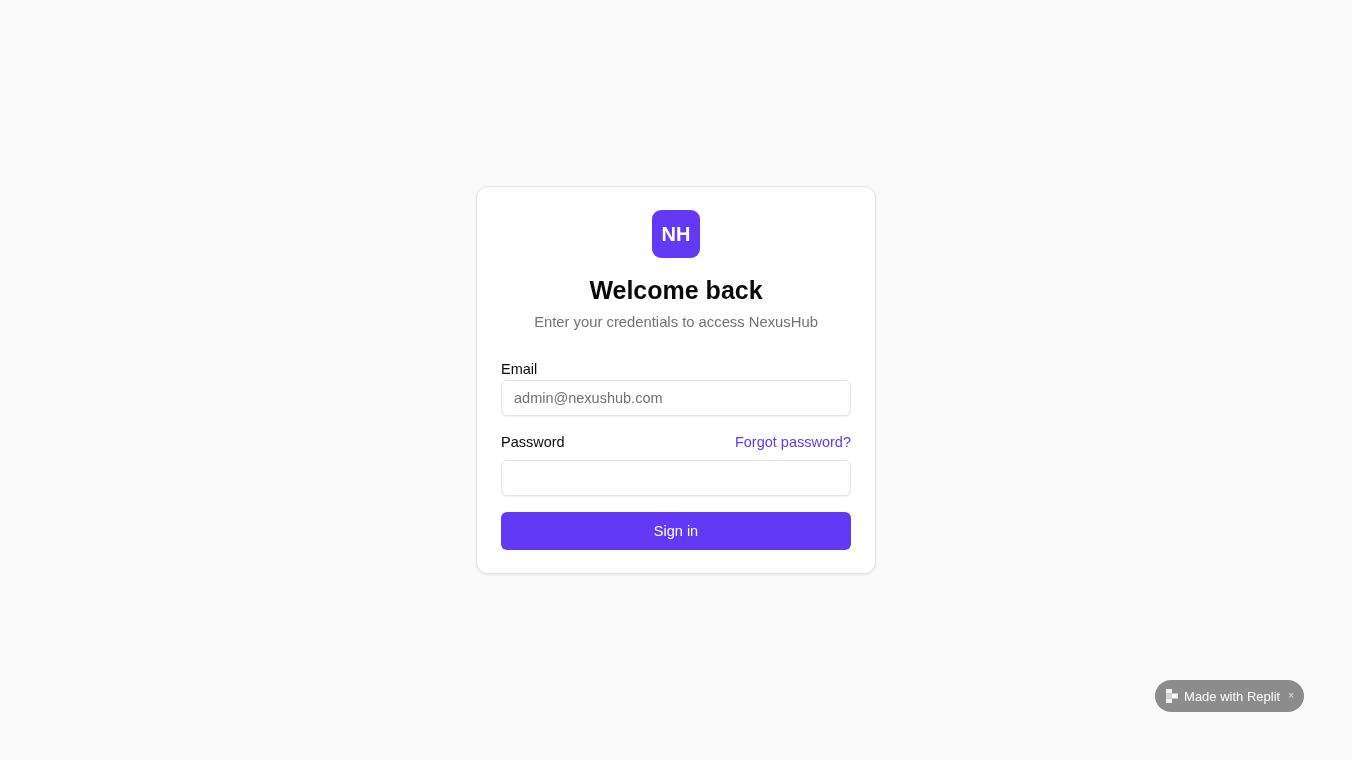 This screenshot has height=760, width=1352. I want to click on logo-badge: NH, so click(676, 234).